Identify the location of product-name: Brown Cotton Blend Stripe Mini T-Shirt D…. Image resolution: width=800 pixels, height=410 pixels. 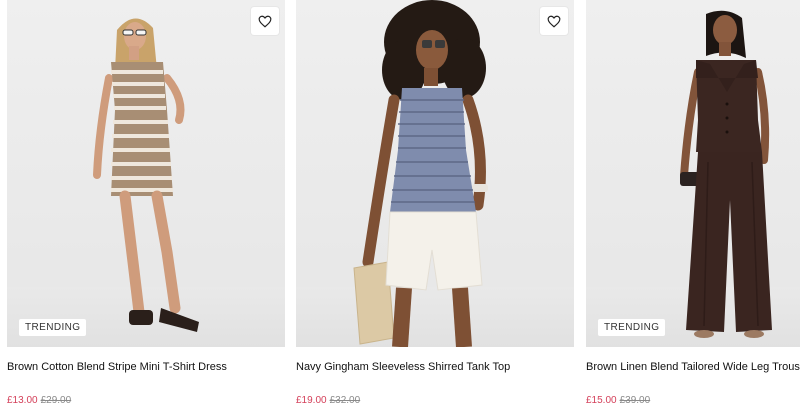
(146, 367).